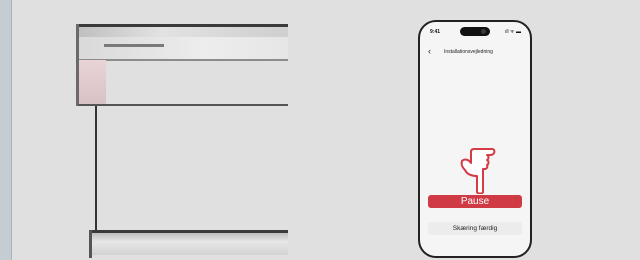 The width and height of the screenshot is (640, 260). I want to click on screen-title: Installationsvejledning, so click(468, 52).